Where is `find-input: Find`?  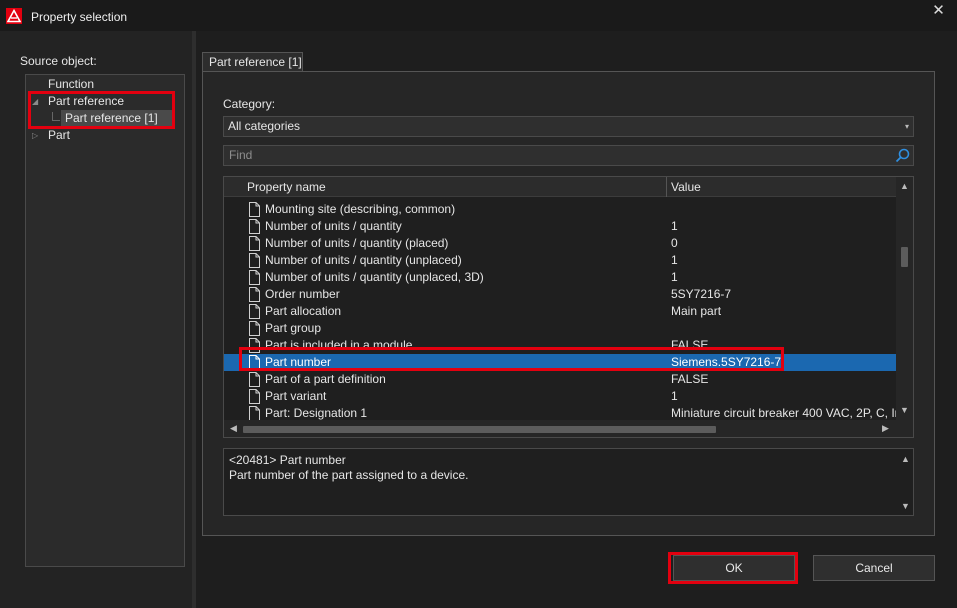
find-input: Find is located at coordinates (568, 155).